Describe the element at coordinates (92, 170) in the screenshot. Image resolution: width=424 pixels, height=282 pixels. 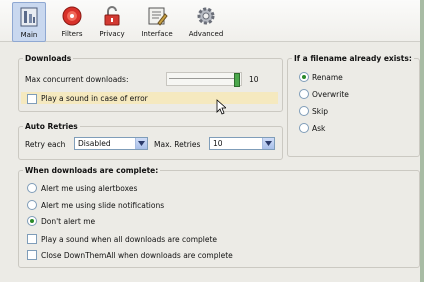
I see `downloads-complete-title: When downloads are complete:` at that location.